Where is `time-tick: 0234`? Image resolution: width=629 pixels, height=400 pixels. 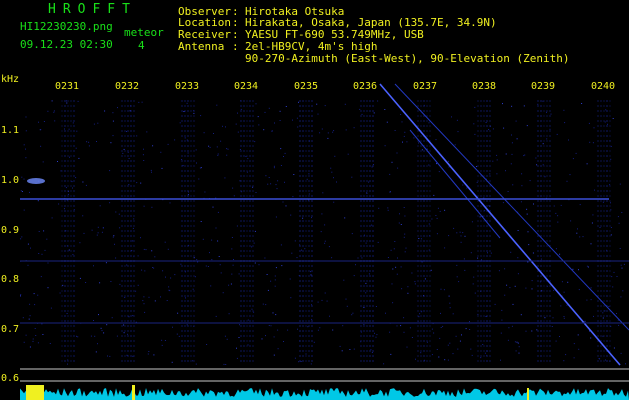
time-tick: 0234 is located at coordinates (246, 86).